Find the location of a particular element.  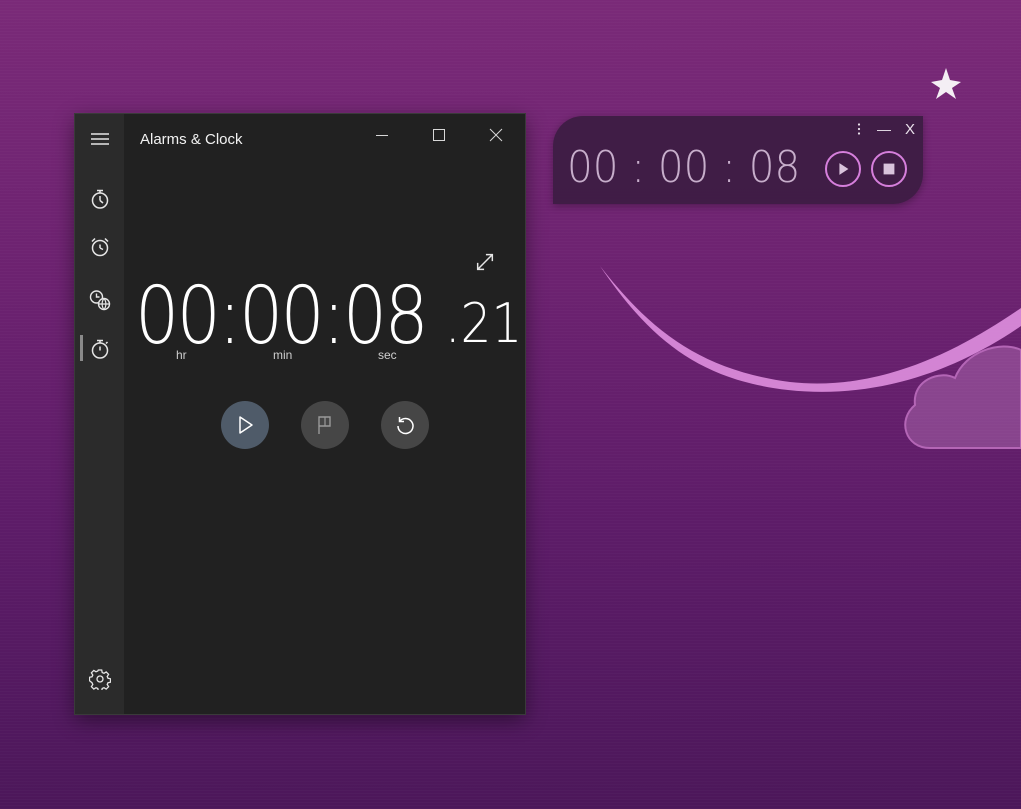

maximize-icon is located at coordinates (439, 135).